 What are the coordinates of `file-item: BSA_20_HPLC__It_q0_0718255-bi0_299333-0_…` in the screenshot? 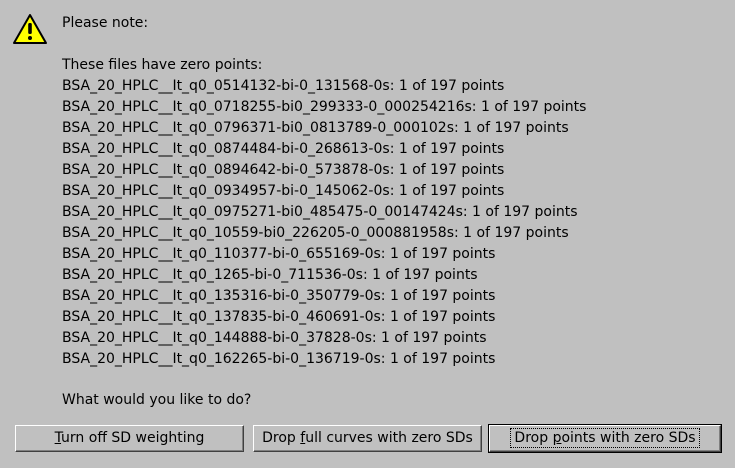 It's located at (324, 107).